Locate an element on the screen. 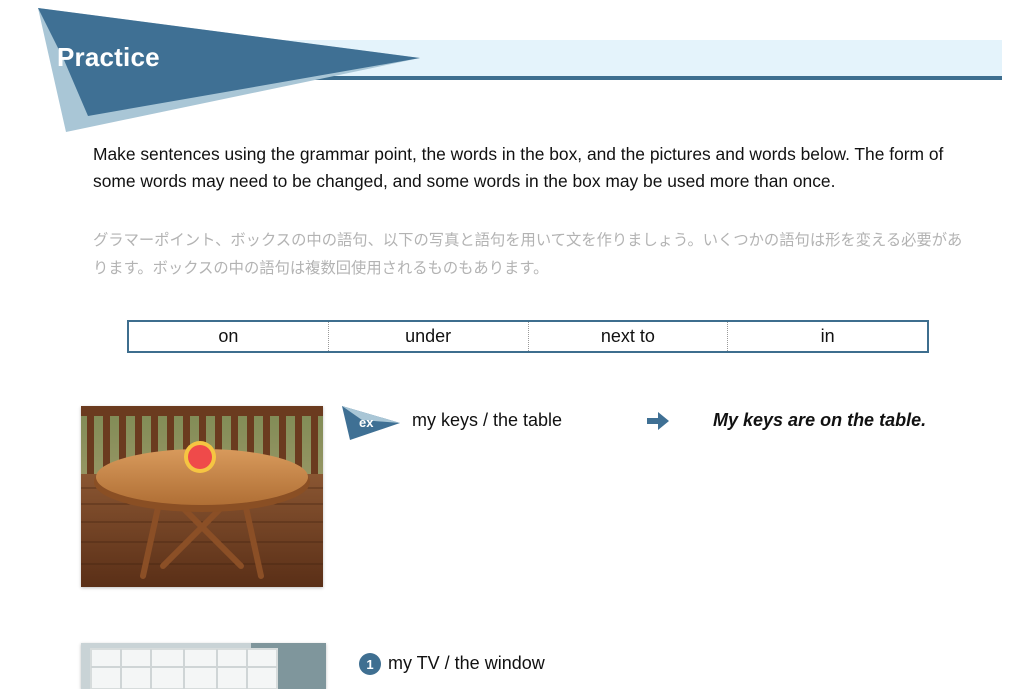 The width and height of the screenshot is (1024, 689). table-illustration is located at coordinates (202, 496).